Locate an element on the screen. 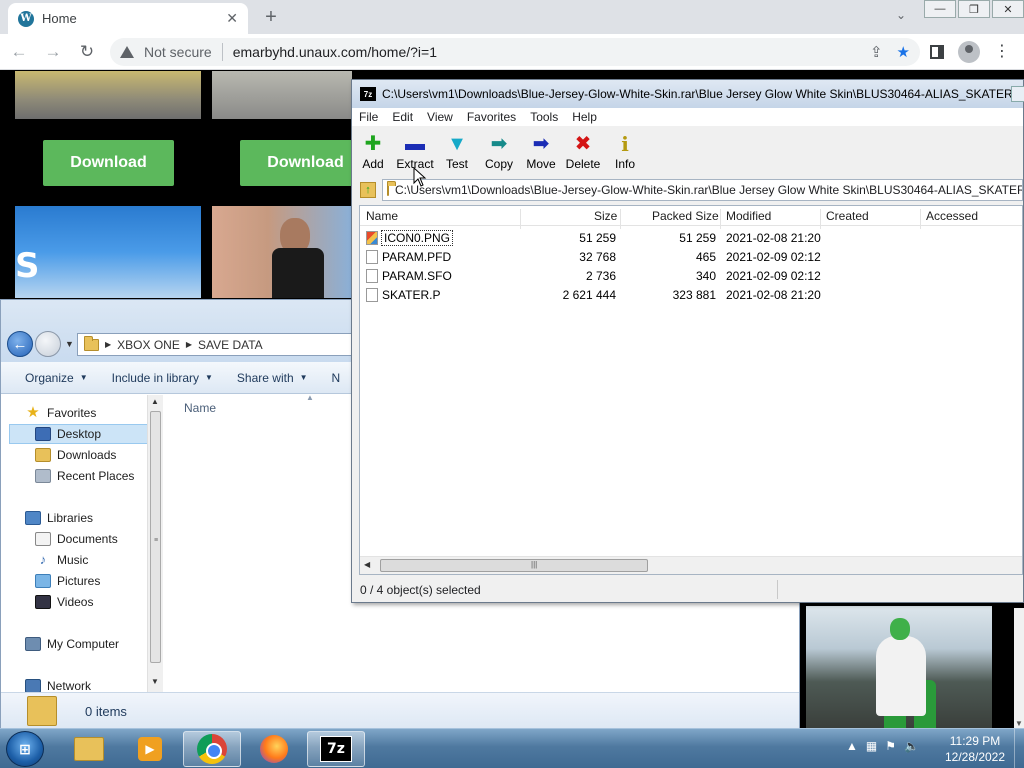  column-header-created: Created is located at coordinates (847, 216).